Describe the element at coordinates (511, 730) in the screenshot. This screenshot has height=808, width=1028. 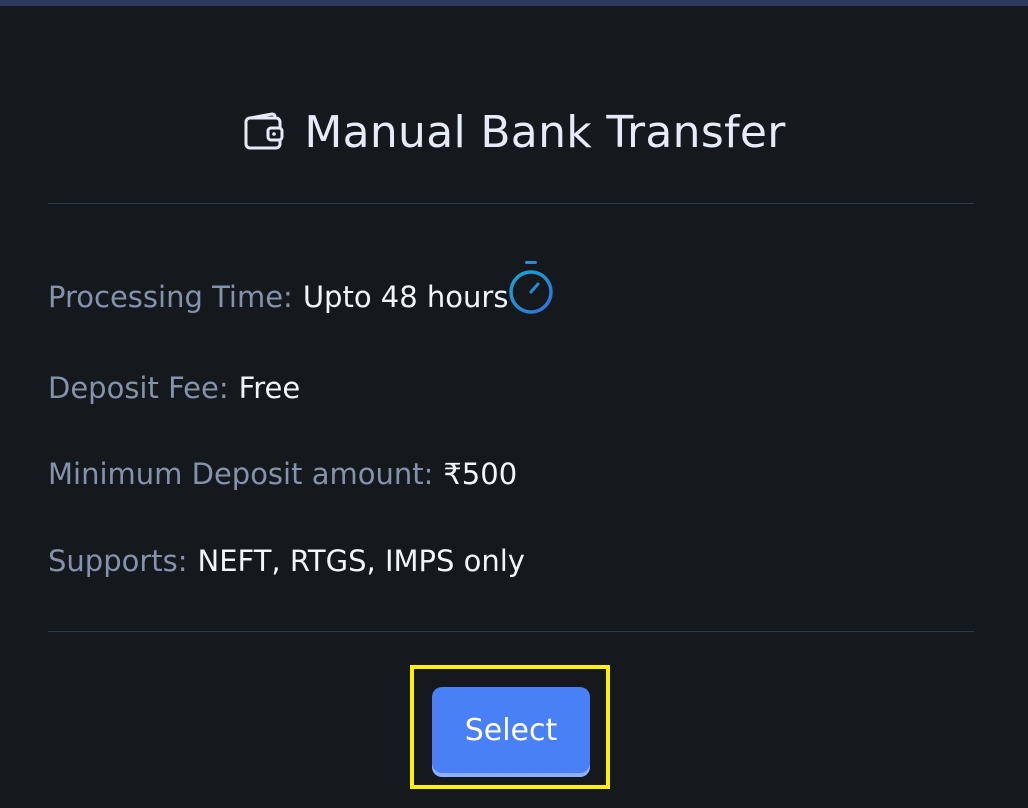
I see `select-button: Select` at that location.